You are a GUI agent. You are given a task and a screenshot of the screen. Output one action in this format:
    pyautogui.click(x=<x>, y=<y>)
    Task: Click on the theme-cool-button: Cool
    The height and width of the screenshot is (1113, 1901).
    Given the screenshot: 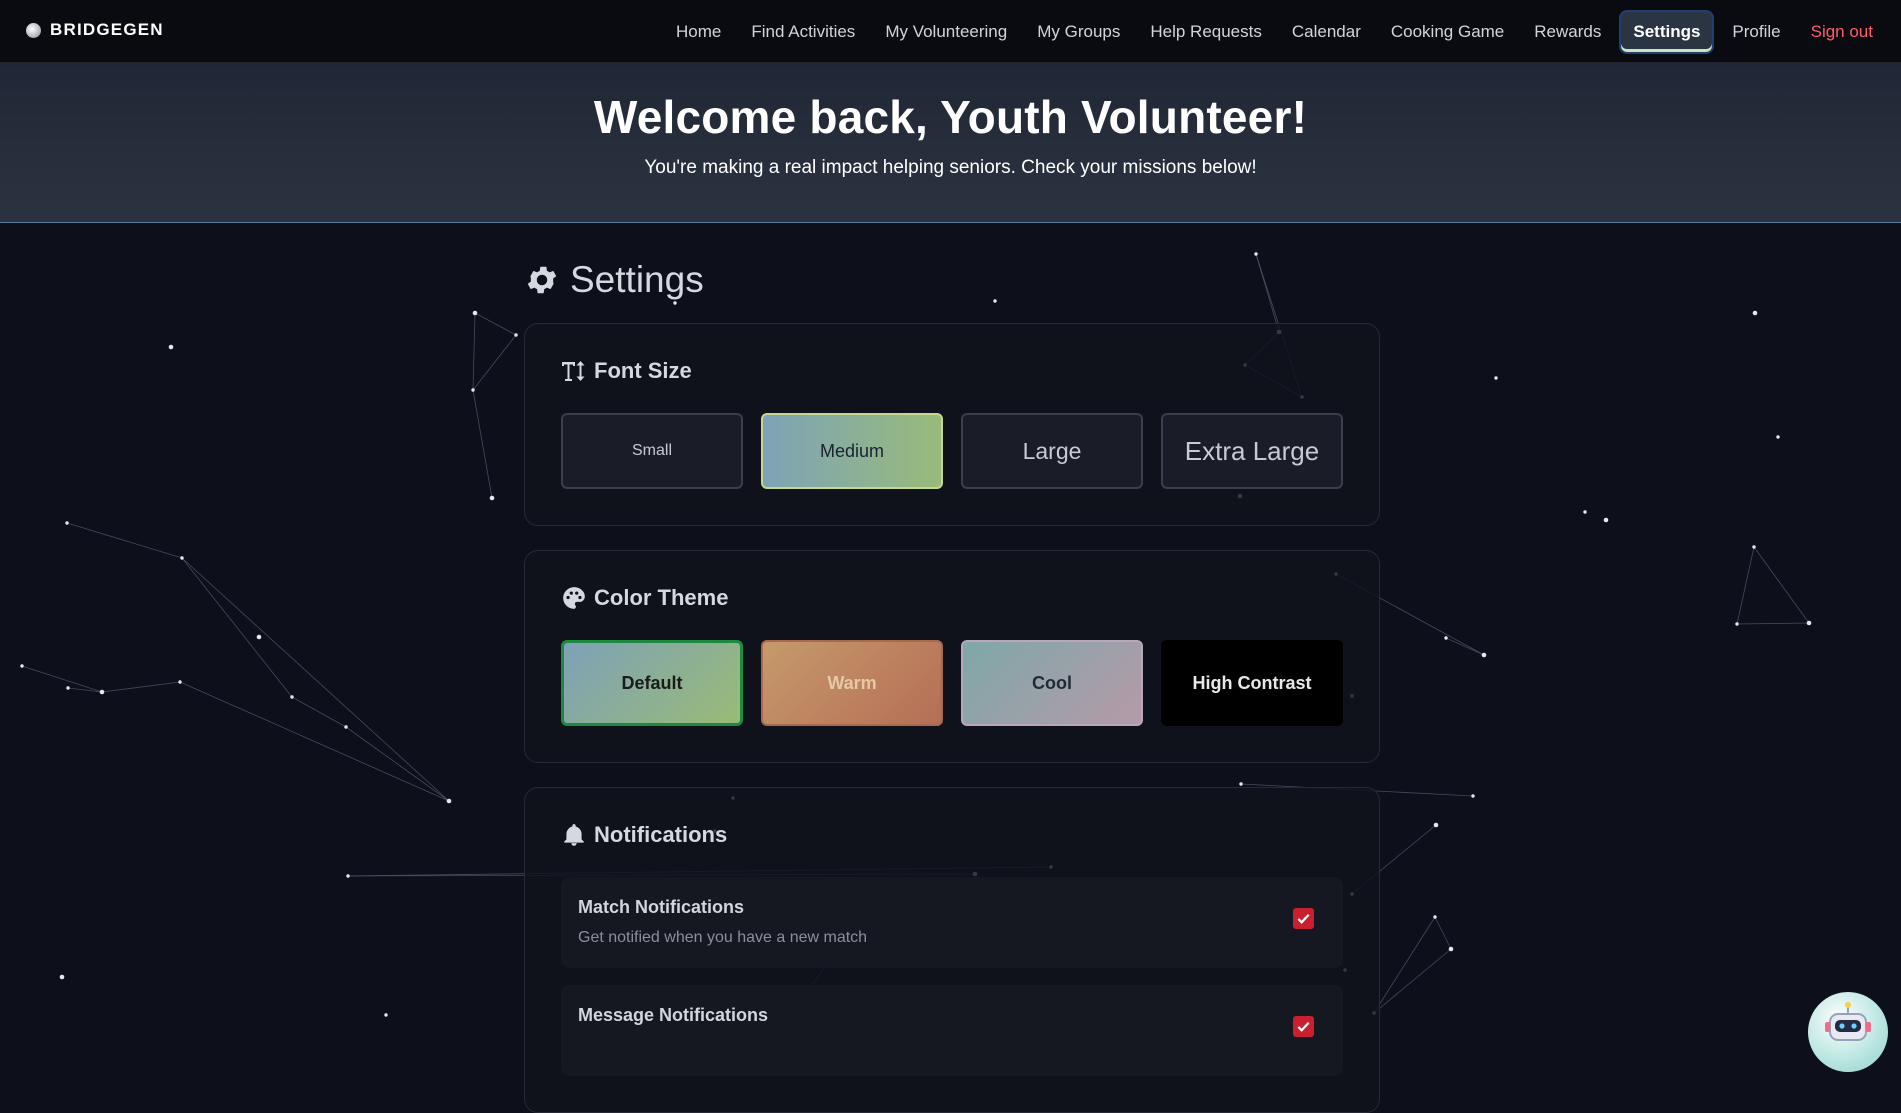 What is the action you would take?
    pyautogui.click(x=1052, y=683)
    